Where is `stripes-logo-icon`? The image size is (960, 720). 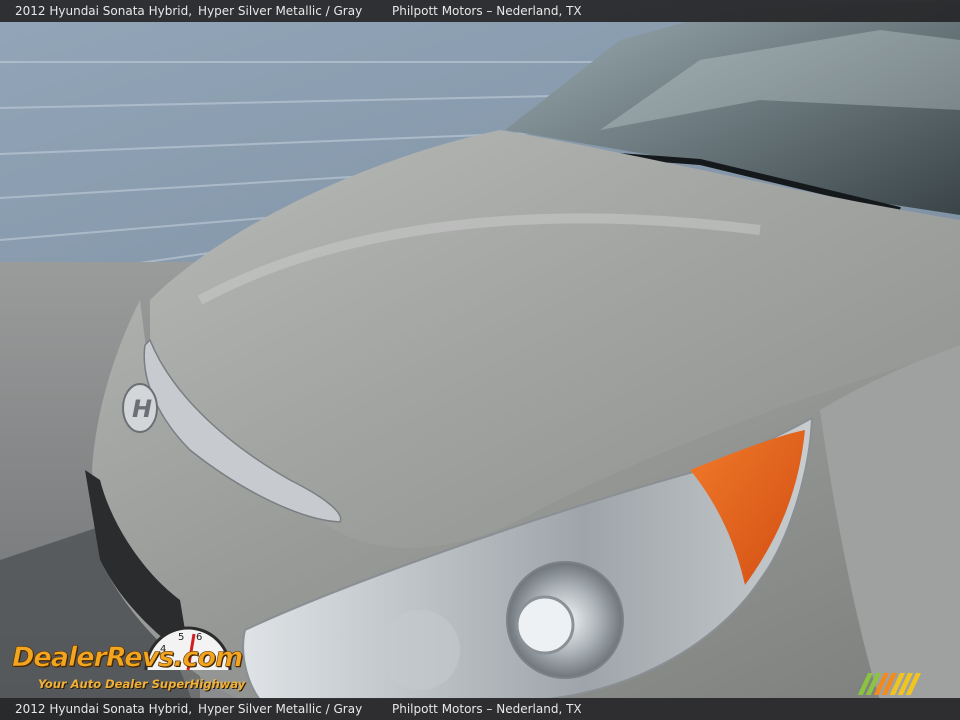 stripes-logo-icon is located at coordinates (889, 684).